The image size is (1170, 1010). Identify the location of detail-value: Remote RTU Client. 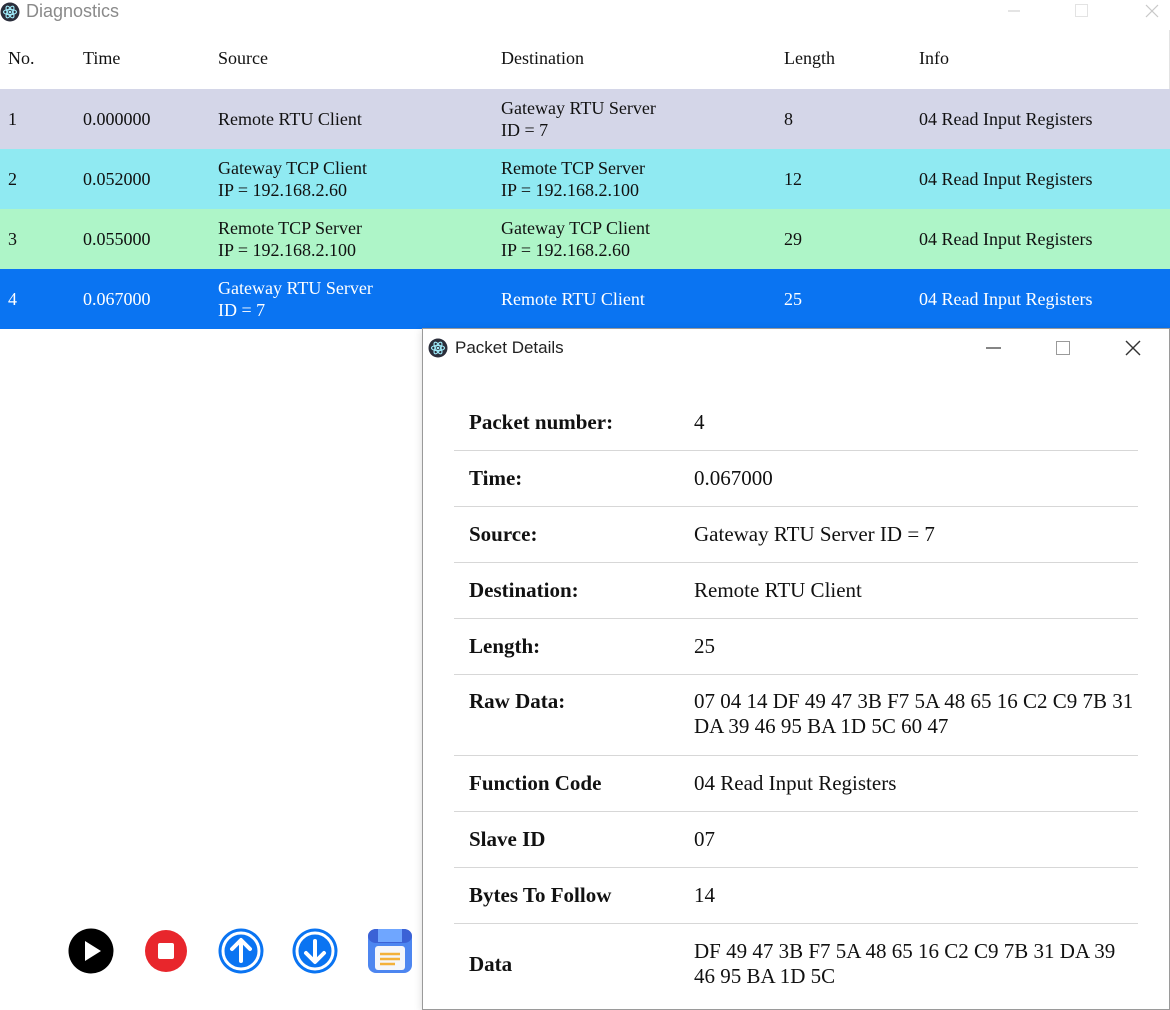
(778, 590).